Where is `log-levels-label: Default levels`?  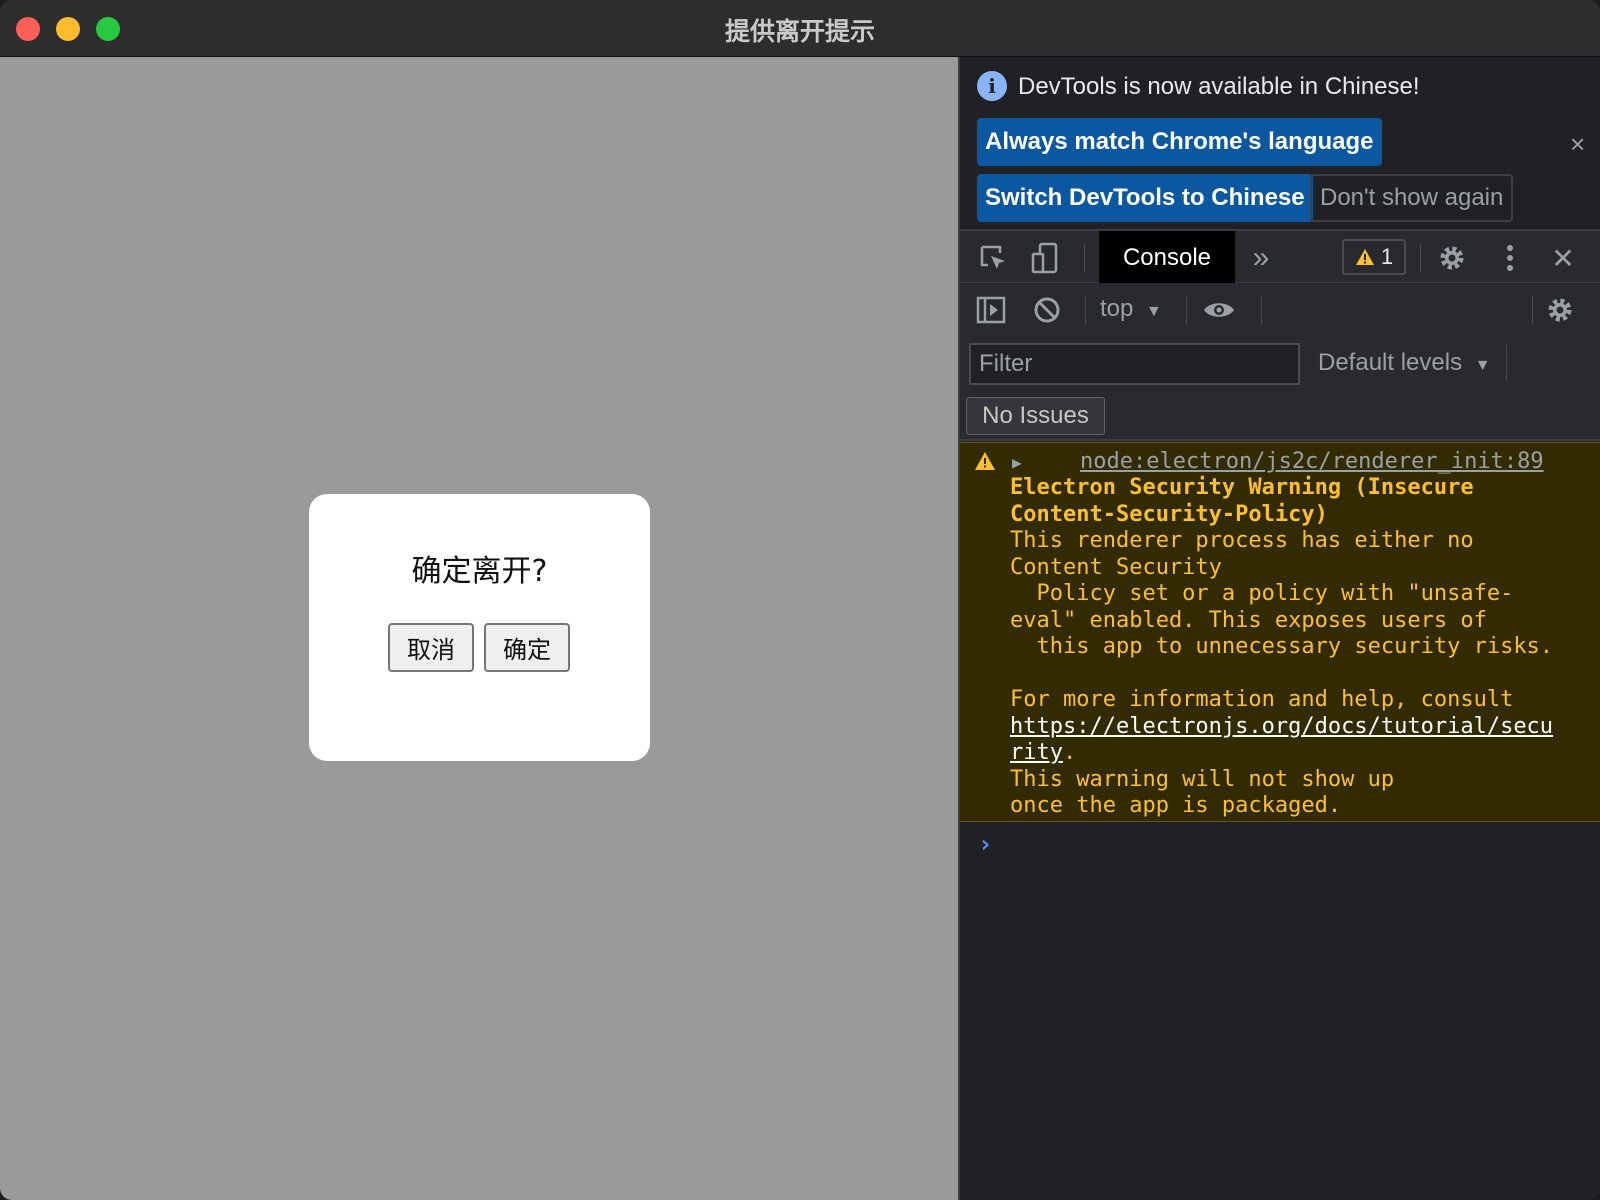
log-levels-label: Default levels is located at coordinates (1390, 362).